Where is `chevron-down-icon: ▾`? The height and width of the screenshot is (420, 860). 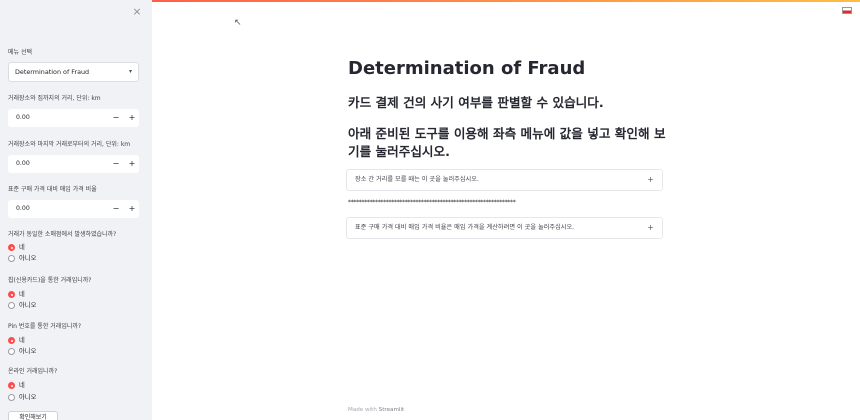 chevron-down-icon: ▾ is located at coordinates (130, 71).